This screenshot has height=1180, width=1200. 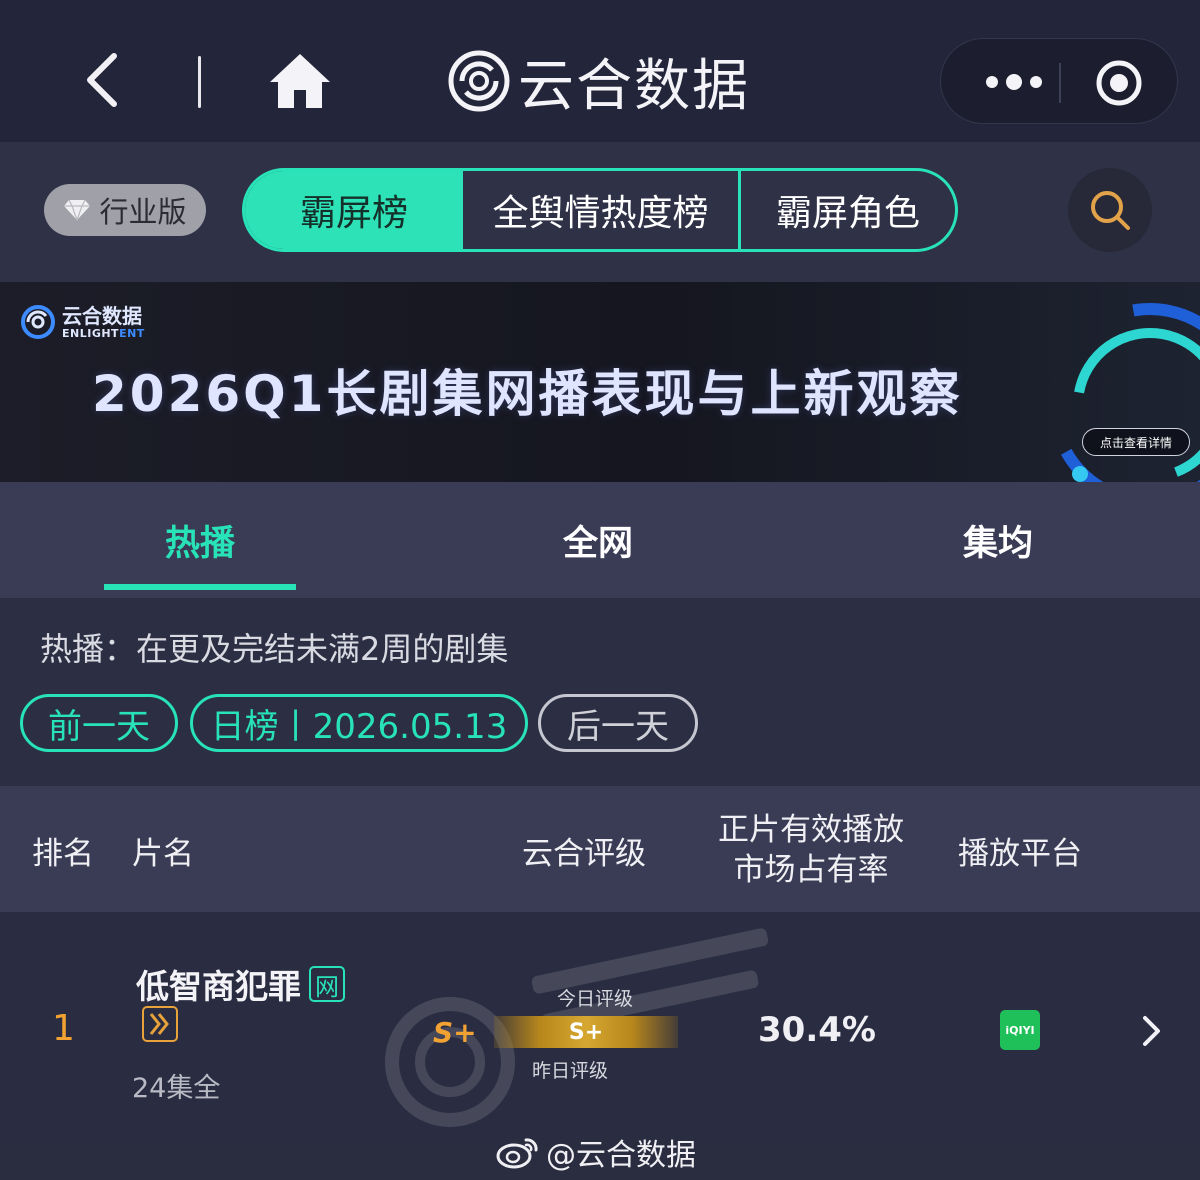 I want to click on tab-hot-airing: 热播, so click(x=200, y=540).